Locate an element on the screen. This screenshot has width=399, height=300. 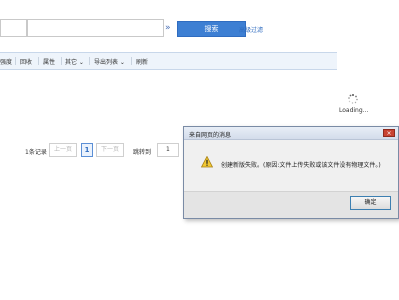
next-page-button: 下一页 is located at coordinates (110, 150).